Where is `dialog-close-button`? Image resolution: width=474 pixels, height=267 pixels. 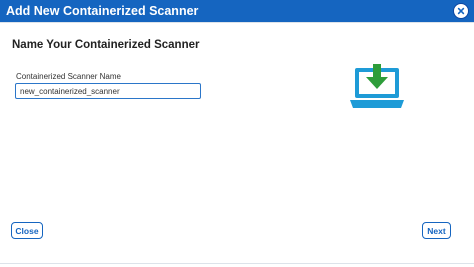 dialog-close-button is located at coordinates (461, 11).